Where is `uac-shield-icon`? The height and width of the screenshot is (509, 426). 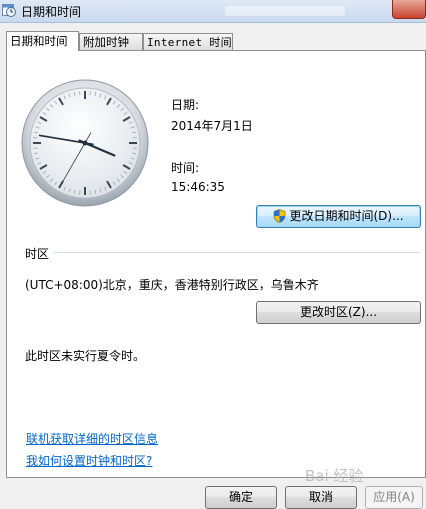
uac-shield-icon is located at coordinates (280, 216).